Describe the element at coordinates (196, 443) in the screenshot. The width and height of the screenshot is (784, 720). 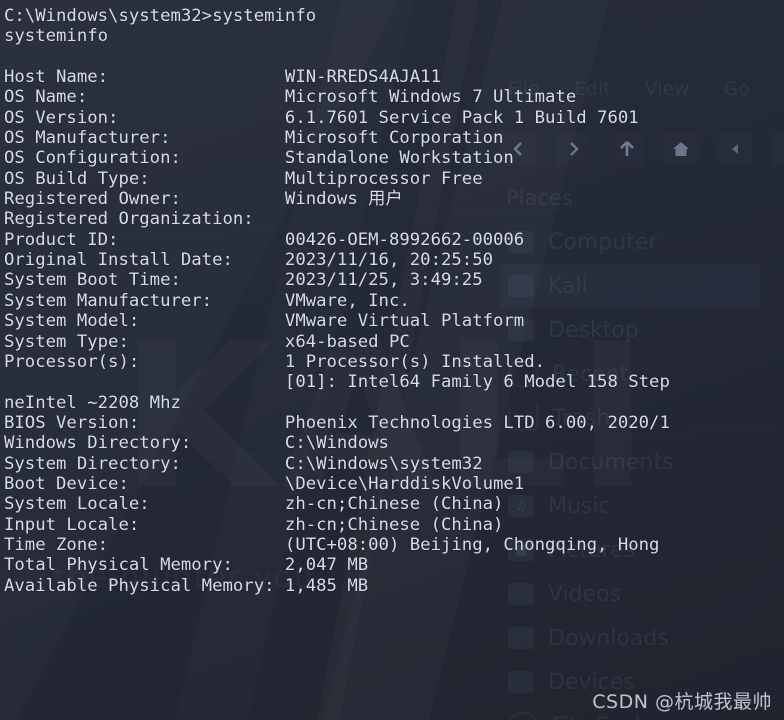
I see `terminal-info-row: Windows Directory: C:\Windows` at that location.